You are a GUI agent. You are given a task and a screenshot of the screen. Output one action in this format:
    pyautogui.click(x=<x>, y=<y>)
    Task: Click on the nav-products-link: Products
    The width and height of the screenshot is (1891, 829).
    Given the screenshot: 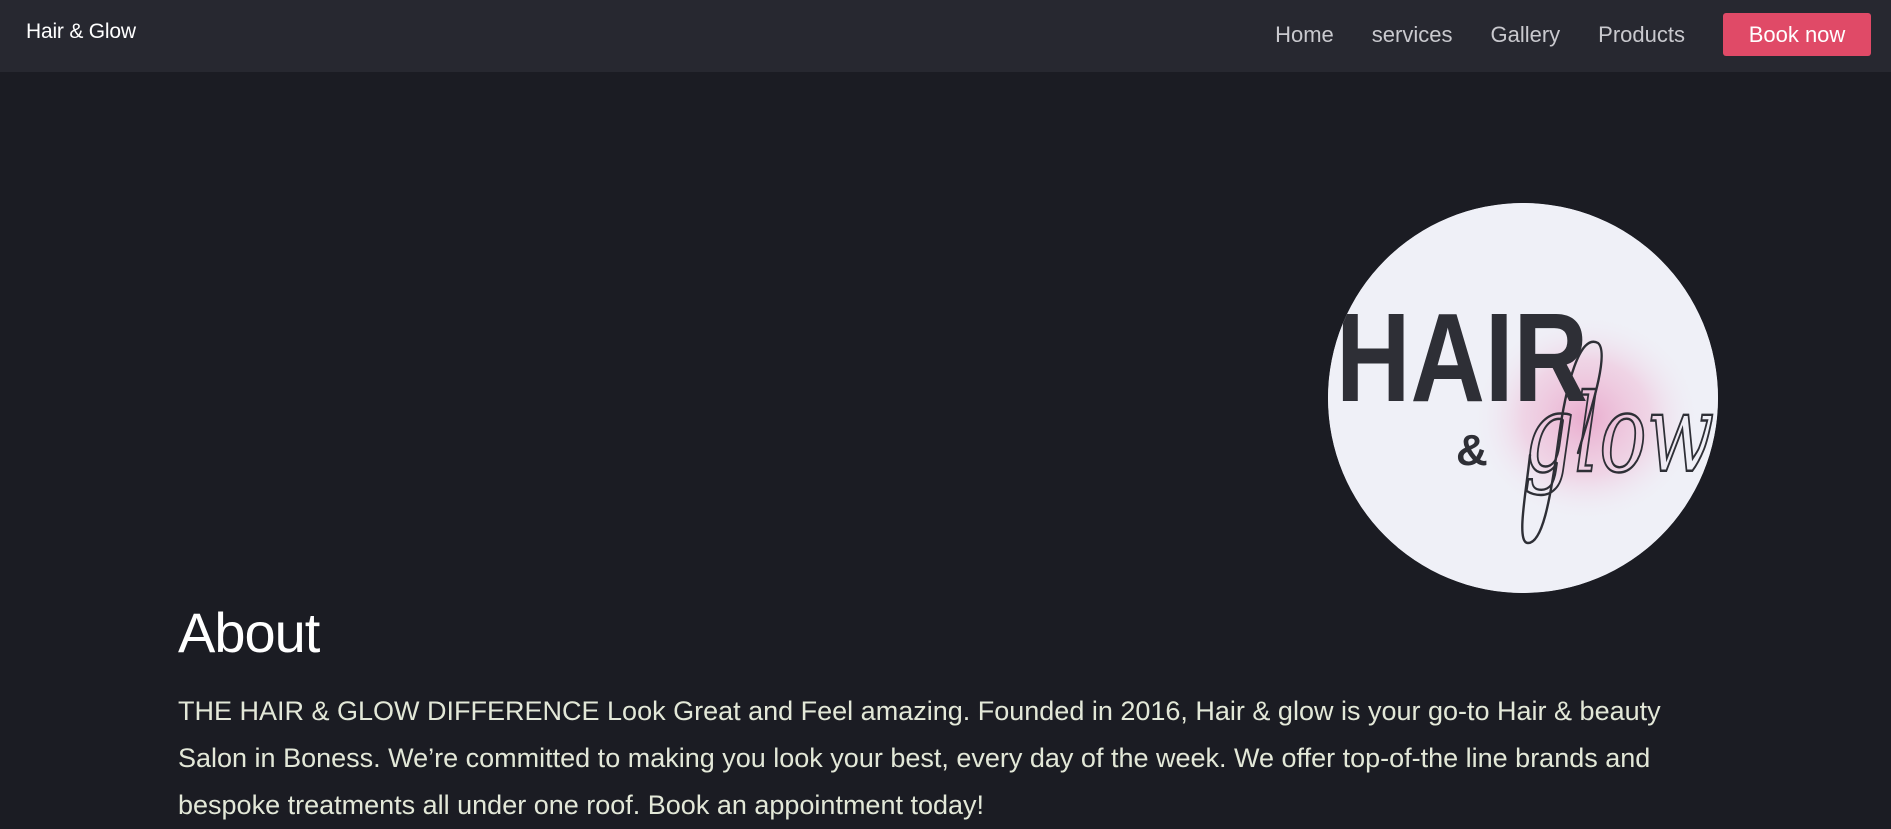 What is the action you would take?
    pyautogui.click(x=1641, y=35)
    